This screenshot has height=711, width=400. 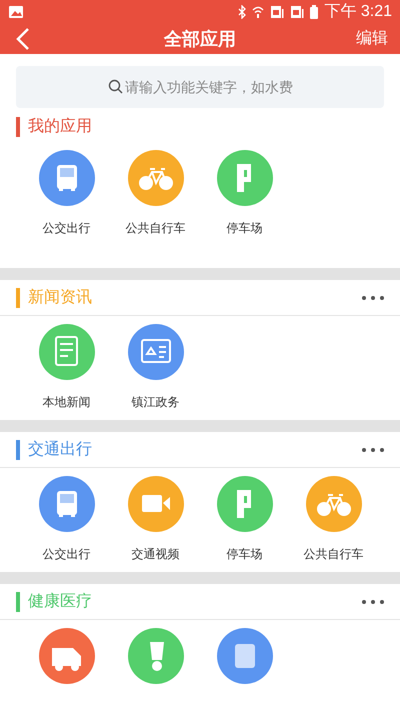 I want to click on section-title: 健康医疗, so click(x=60, y=602).